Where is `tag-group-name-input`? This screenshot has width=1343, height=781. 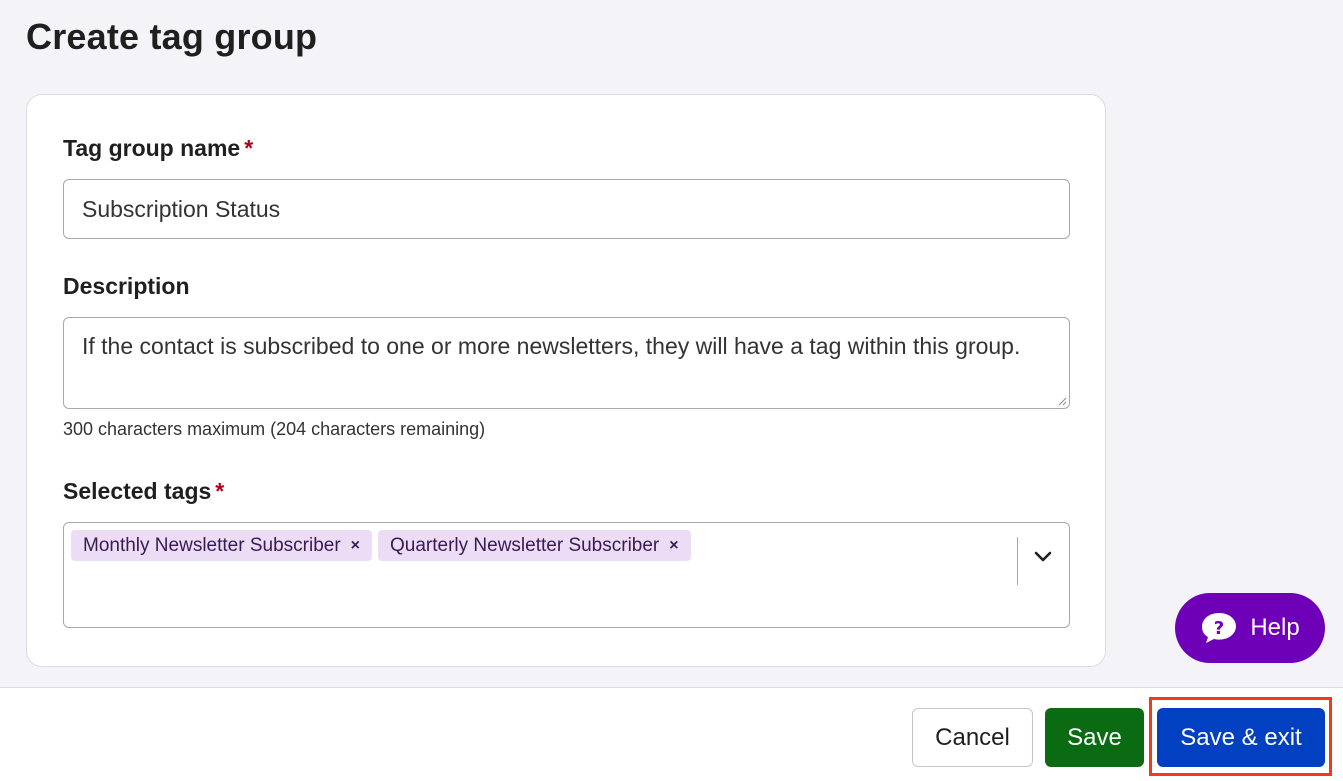 tag-group-name-input is located at coordinates (566, 209).